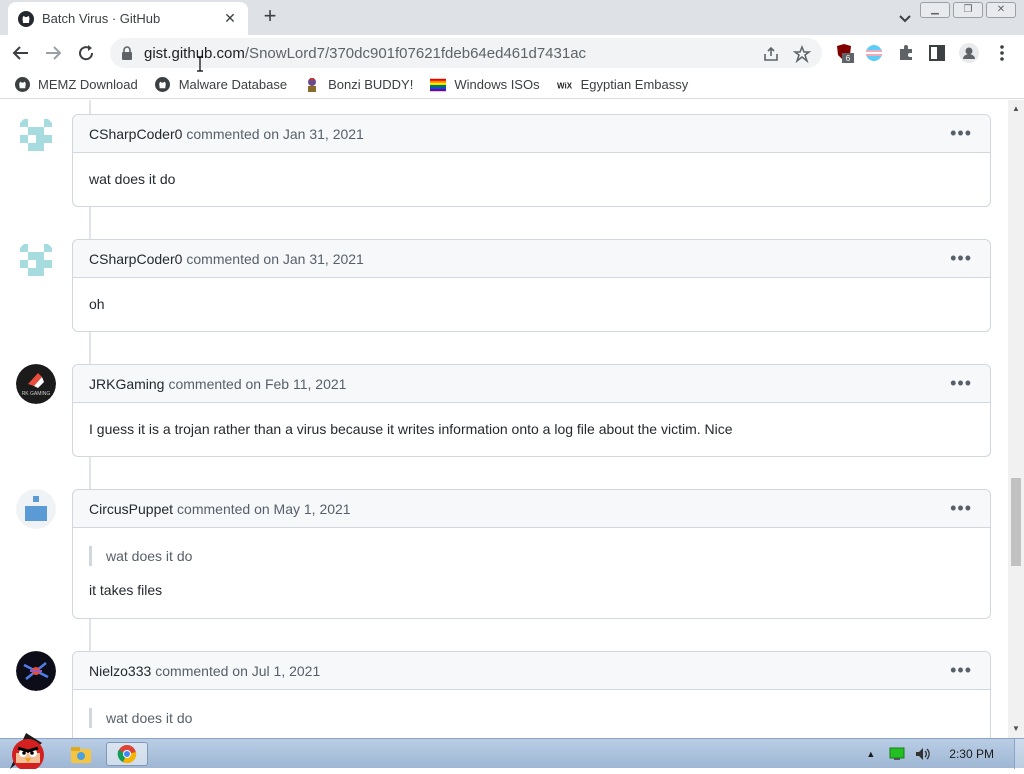  What do you see at coordinates (120, 671) in the screenshot?
I see `comment-author: Nielzo333` at bounding box center [120, 671].